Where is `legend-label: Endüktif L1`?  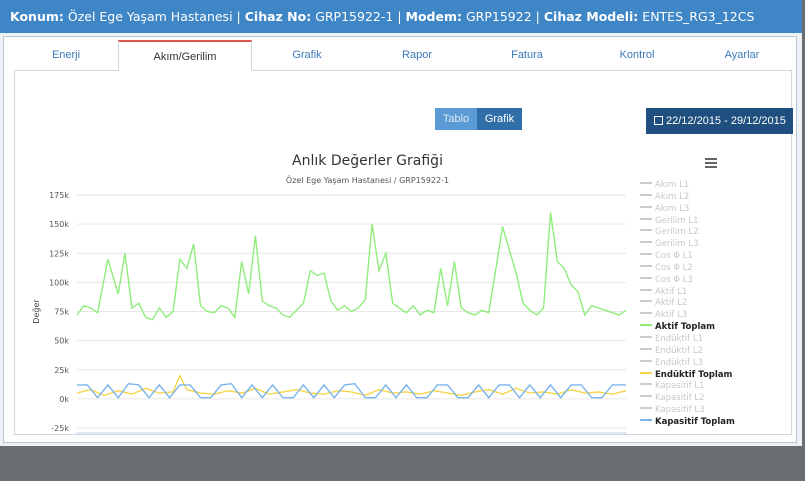 legend-label: Endüktif L1 is located at coordinates (679, 338).